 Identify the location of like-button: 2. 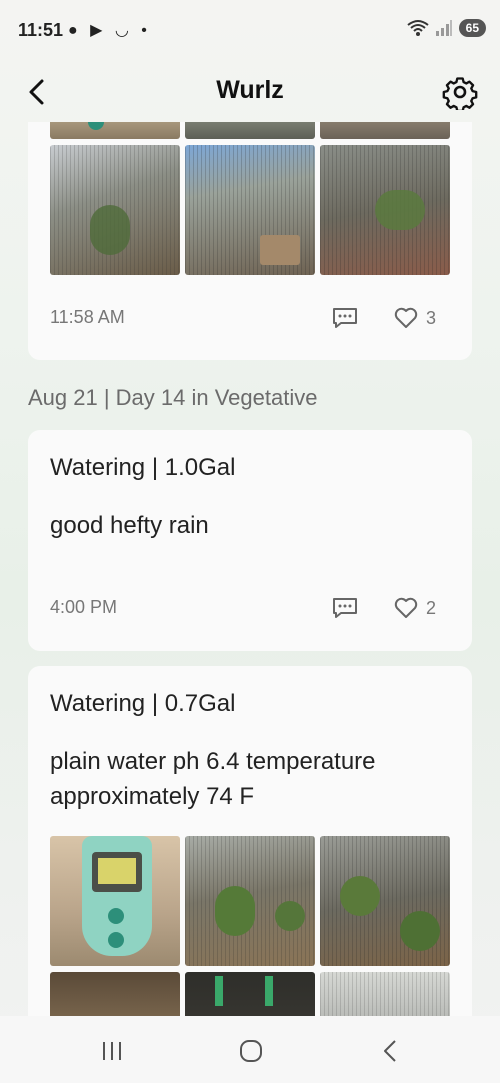
(415, 608).